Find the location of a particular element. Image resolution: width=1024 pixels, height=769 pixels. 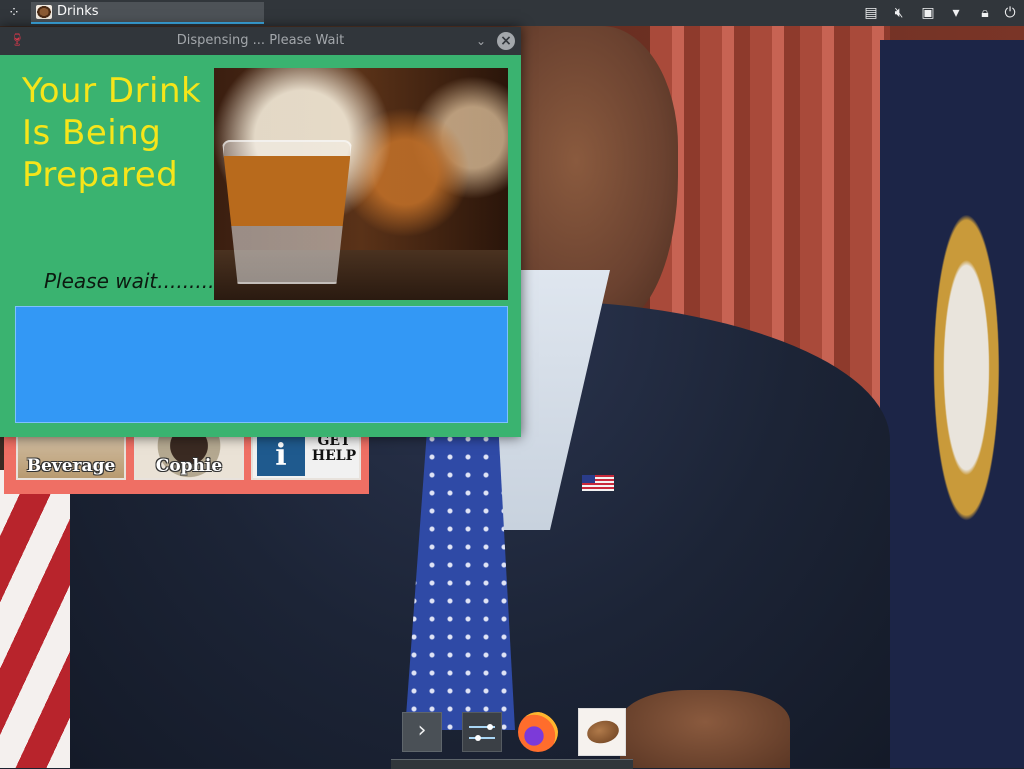

window-title: Dispensing ... Please Wait is located at coordinates (260, 40).